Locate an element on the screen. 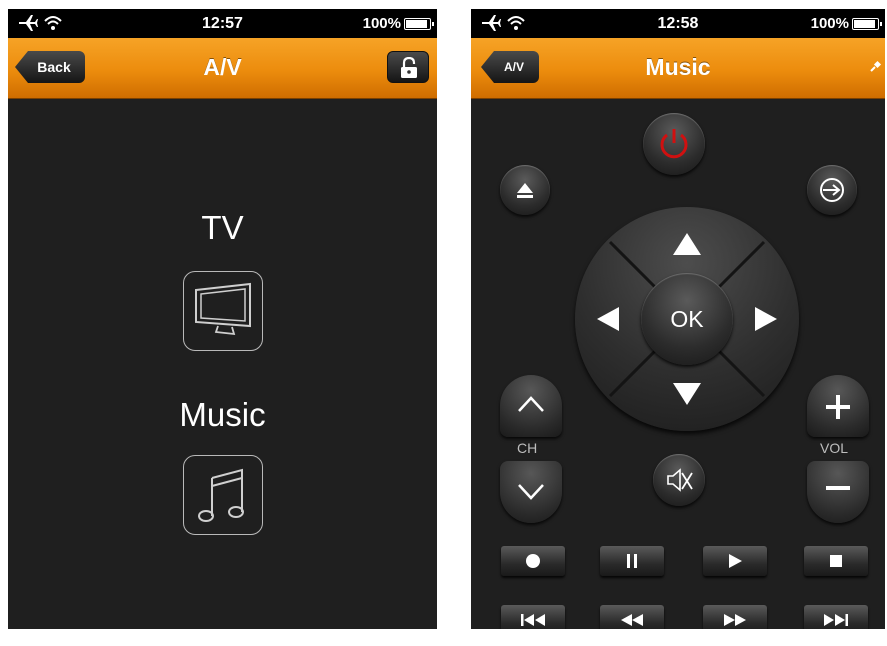  input-source-icon is located at coordinates (832, 190).